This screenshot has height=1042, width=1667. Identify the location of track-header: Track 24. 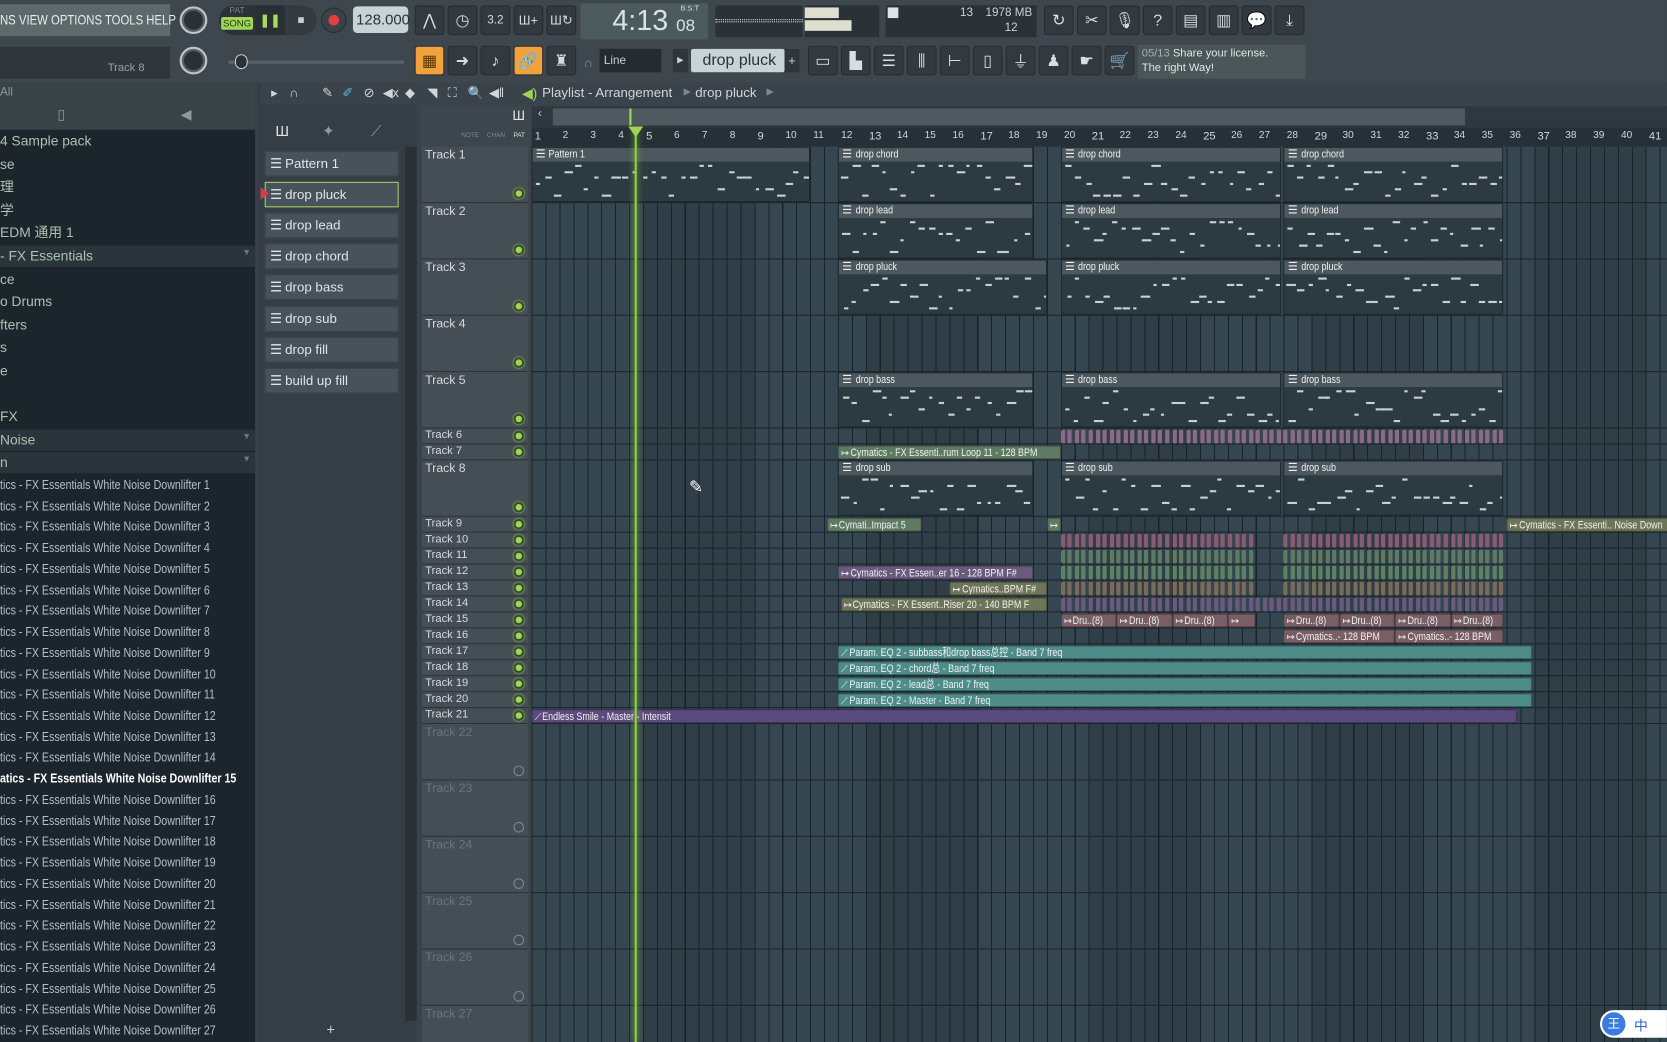
(475, 865).